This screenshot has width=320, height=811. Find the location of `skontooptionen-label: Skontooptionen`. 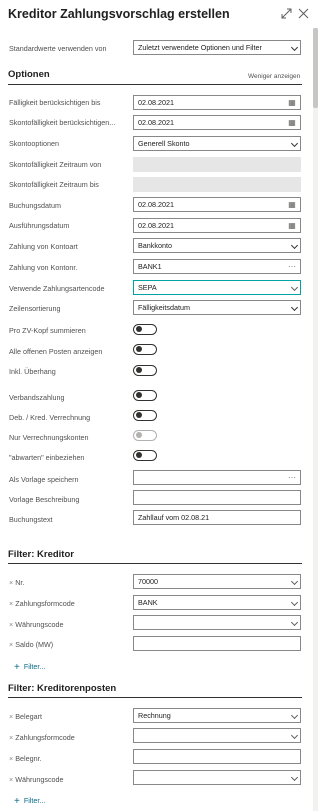

skontooptionen-label: Skontooptionen is located at coordinates (34, 143).